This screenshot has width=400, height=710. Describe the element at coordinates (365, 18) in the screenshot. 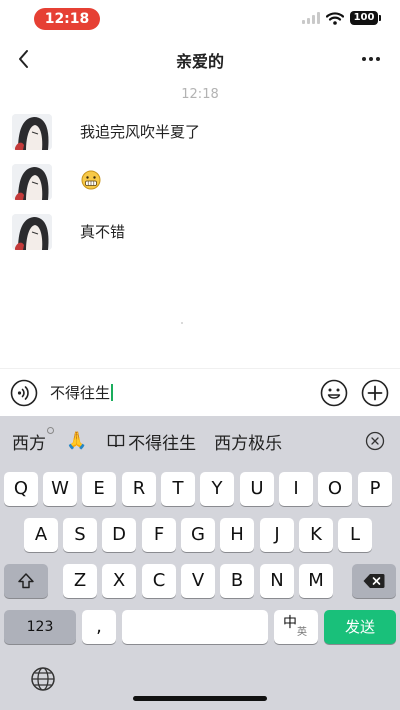

I see `battery-icon: 100` at that location.